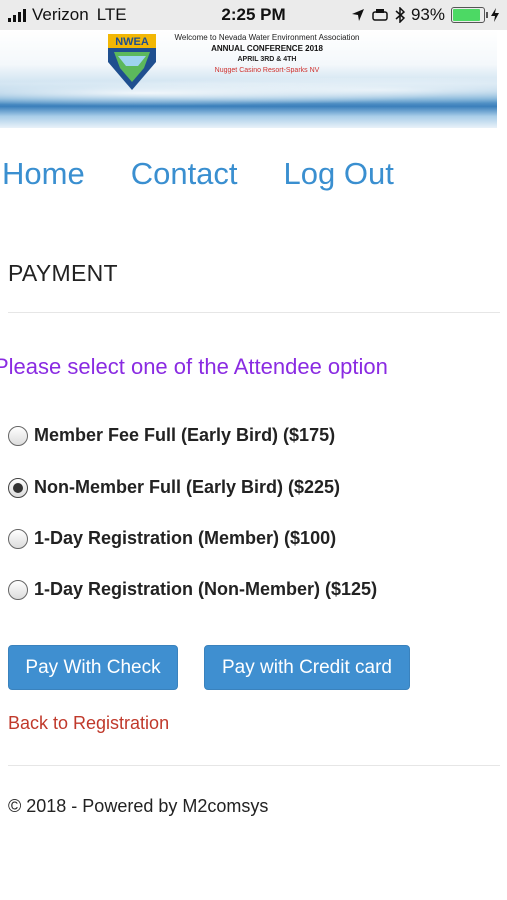 The height and width of the screenshot is (900, 507). What do you see at coordinates (185, 538) in the screenshot?
I see `option-label: 1-Day Registration (Member) ($100)` at bounding box center [185, 538].